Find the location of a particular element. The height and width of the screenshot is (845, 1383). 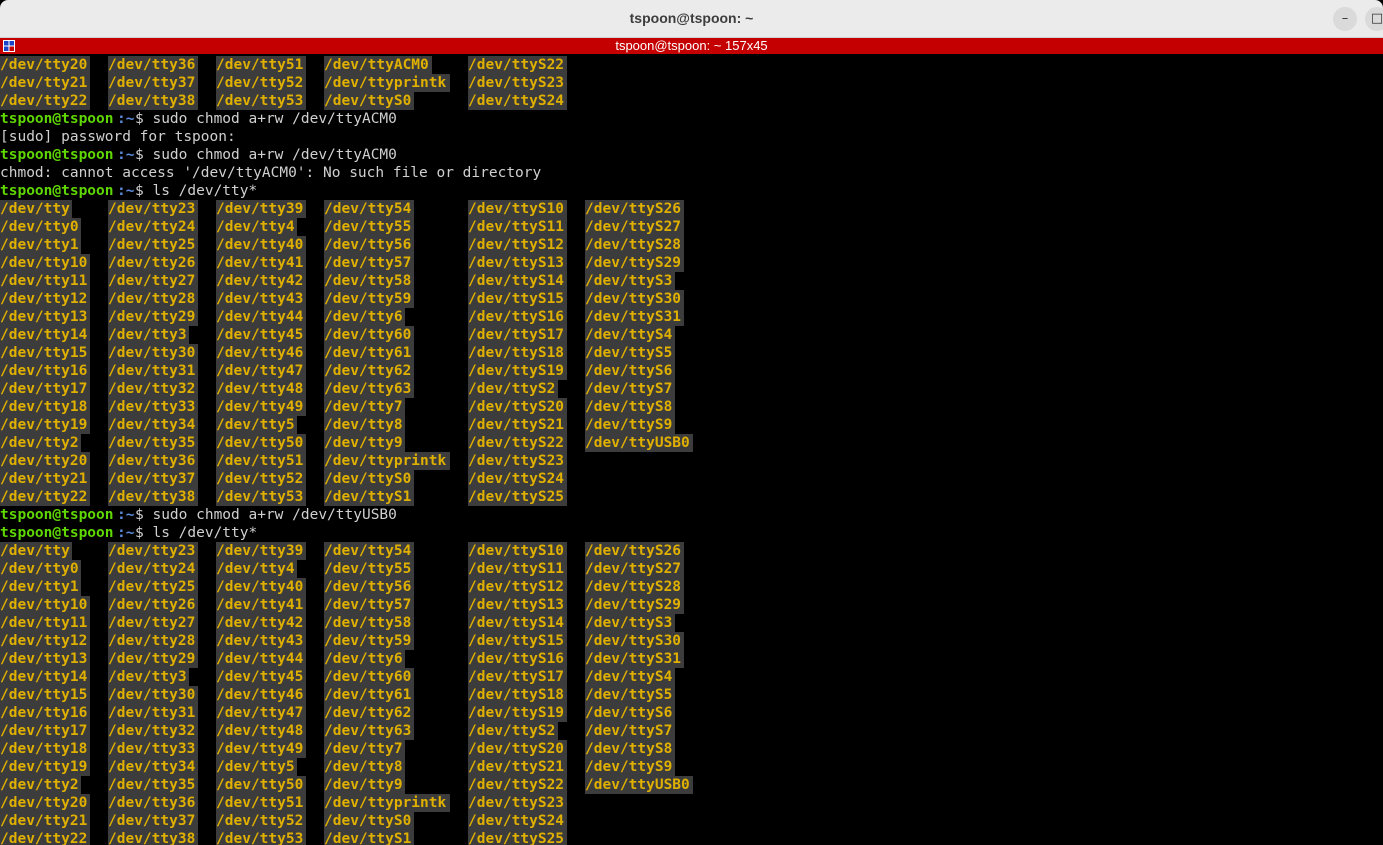

device-entry: /dev/tty51 is located at coordinates (261, 803).